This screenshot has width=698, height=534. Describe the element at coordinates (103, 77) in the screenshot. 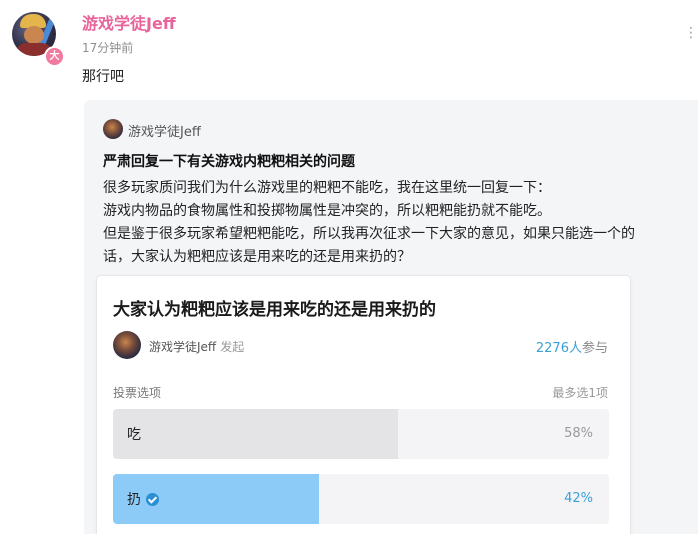

I see `post-text: 那行吧` at that location.